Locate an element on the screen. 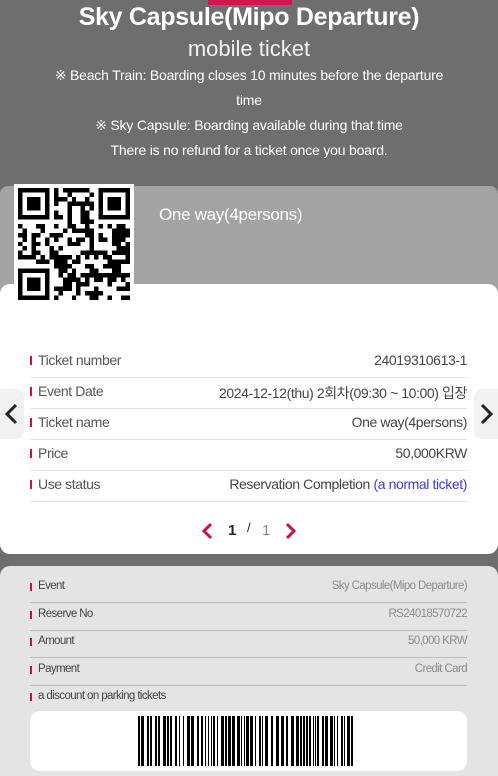  pager-next-icon is located at coordinates (290, 531).